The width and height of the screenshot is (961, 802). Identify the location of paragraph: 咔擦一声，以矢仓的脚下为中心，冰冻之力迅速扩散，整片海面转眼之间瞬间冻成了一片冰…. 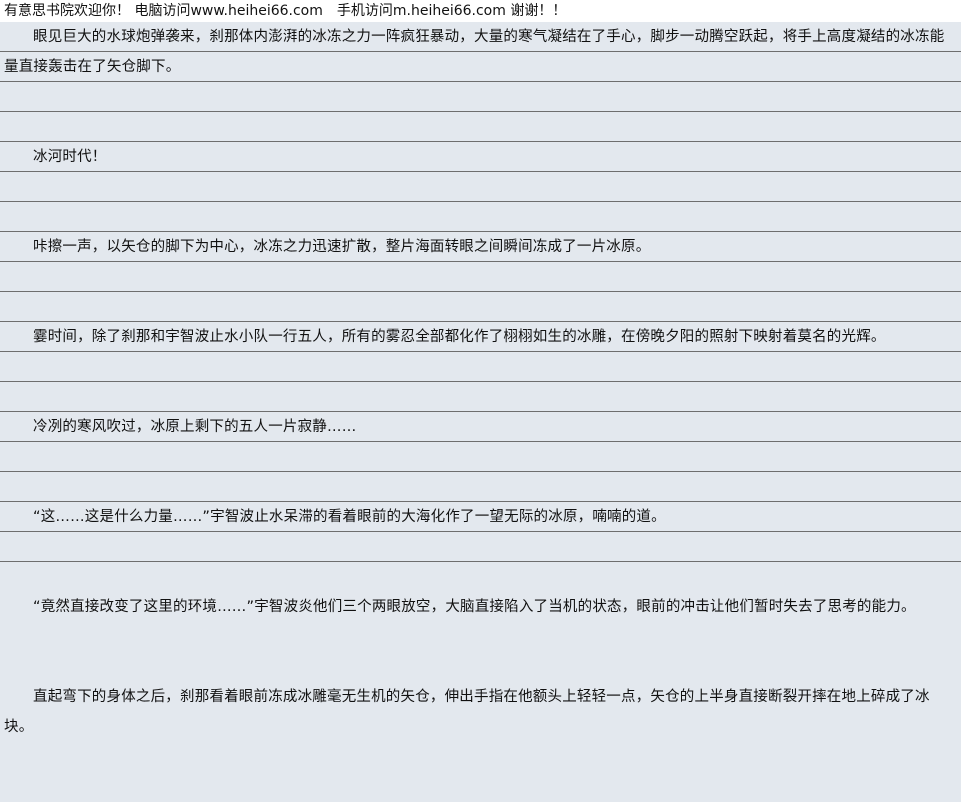
(342, 247).